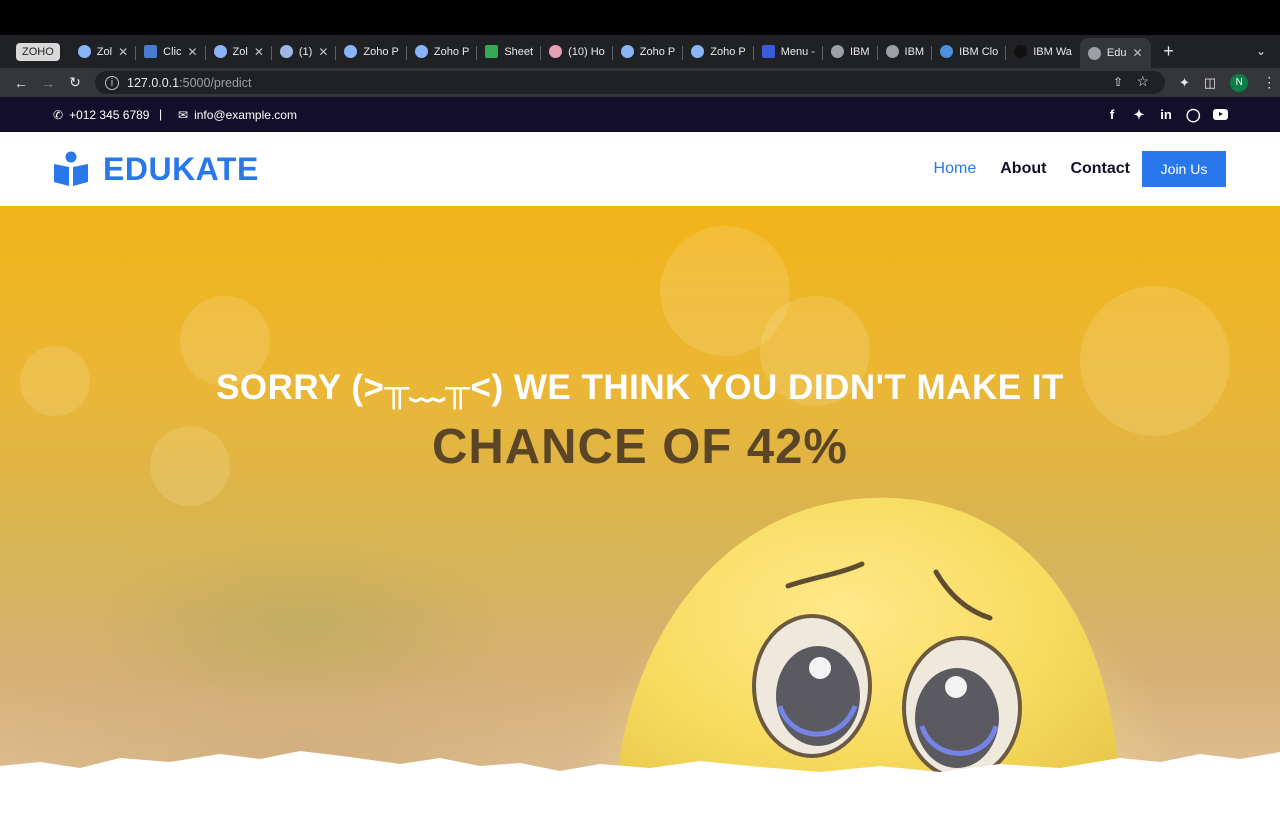  What do you see at coordinates (38, 51) in the screenshot?
I see `zoho-tab-group-badge: ZOHO` at bounding box center [38, 51].